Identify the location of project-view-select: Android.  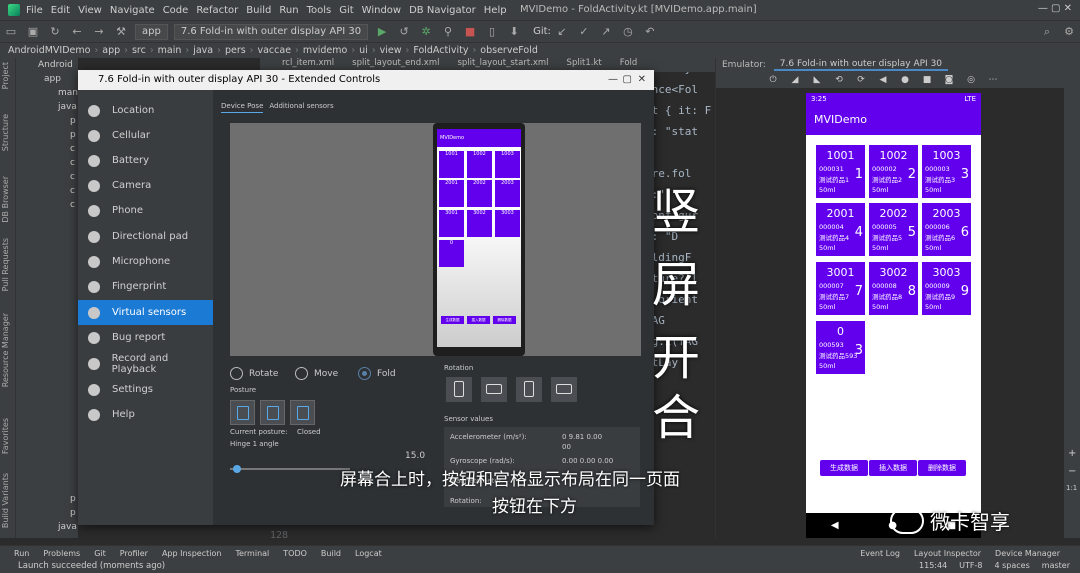
(47, 65).